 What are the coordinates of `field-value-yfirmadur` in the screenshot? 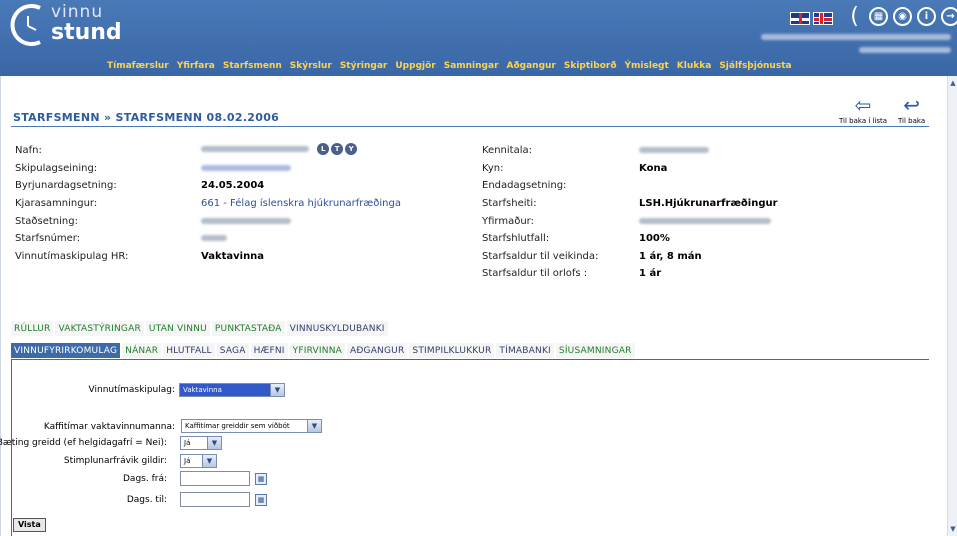 It's located at (705, 221).